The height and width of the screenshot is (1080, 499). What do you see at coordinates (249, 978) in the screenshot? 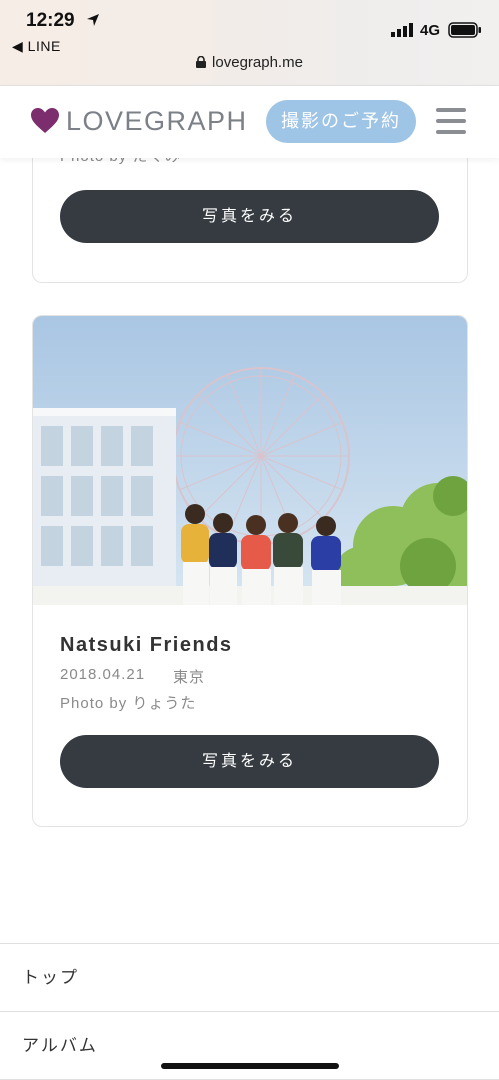
I see `footer-nav-item-top: トップ` at bounding box center [249, 978].